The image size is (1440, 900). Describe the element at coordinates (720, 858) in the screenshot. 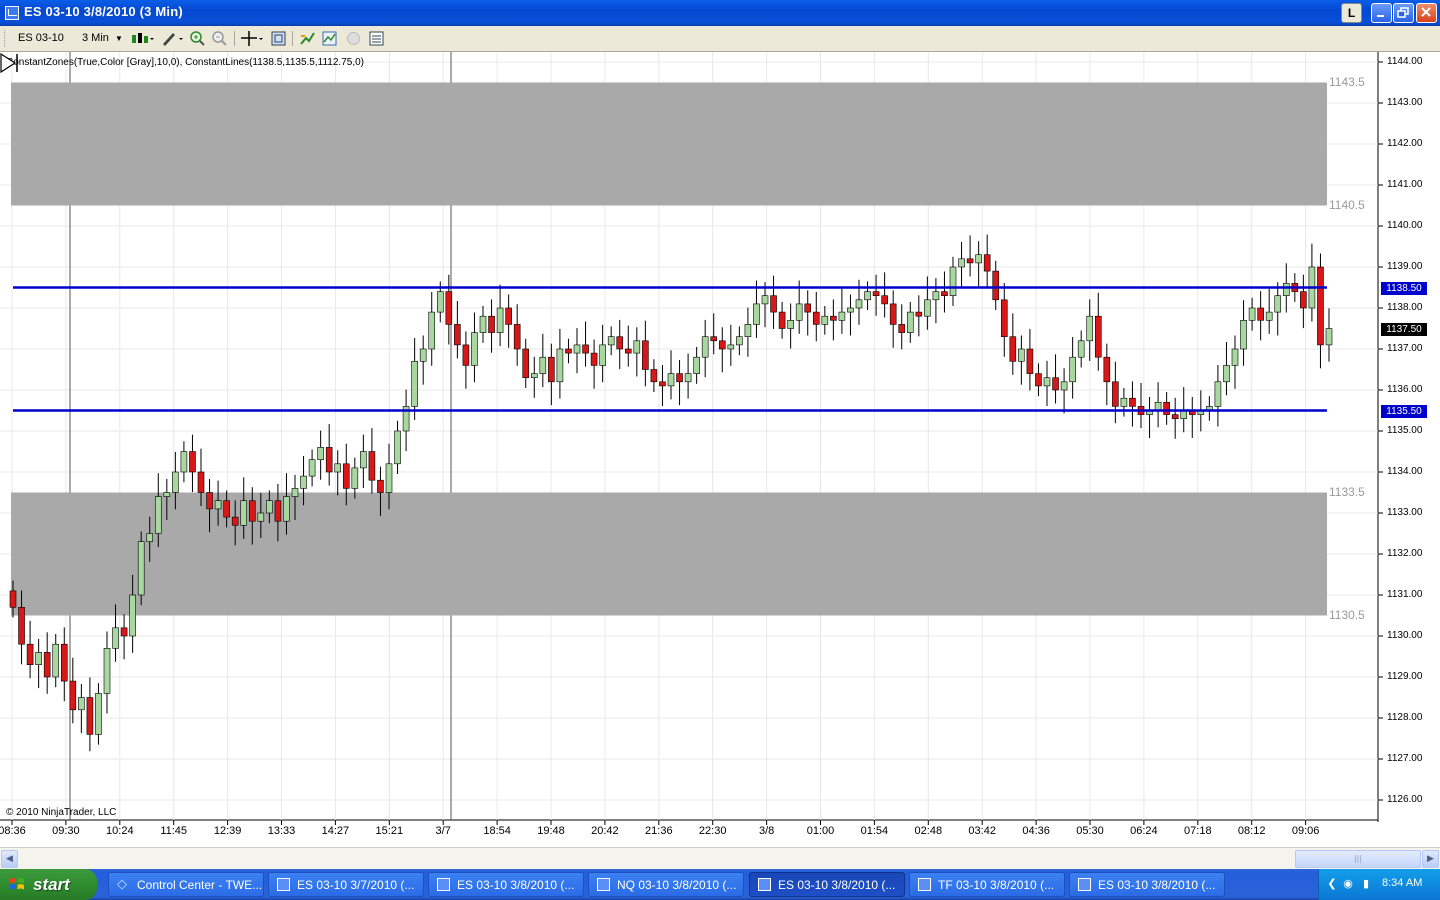

I see `chart-scrollbar: ◀ ||| ▶` at that location.